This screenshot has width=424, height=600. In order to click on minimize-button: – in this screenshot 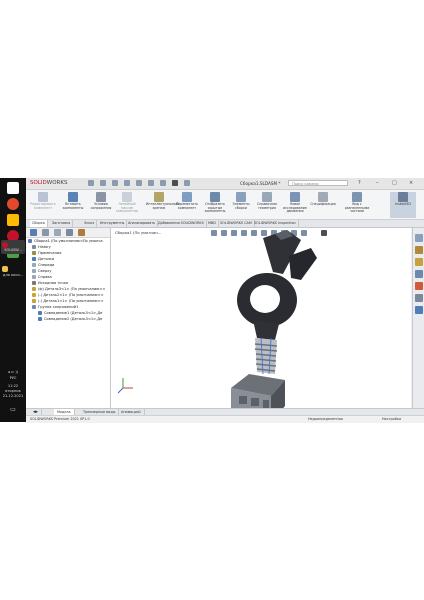, I will do `click(377, 183)`.